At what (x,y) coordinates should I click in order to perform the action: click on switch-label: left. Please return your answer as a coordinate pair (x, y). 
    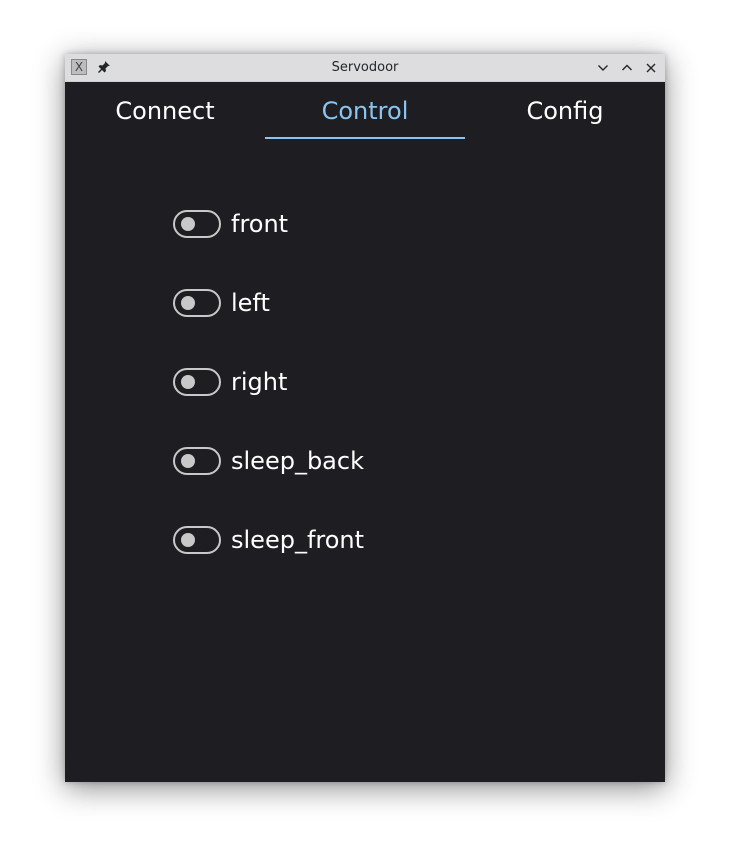
    Looking at the image, I should click on (250, 303).